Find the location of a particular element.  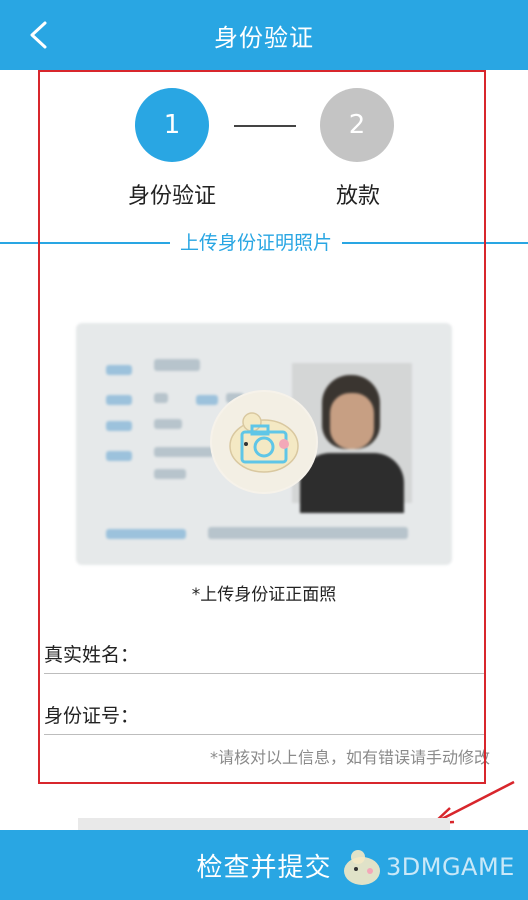

id-number-field: 身份证号： is located at coordinates (264, 714).